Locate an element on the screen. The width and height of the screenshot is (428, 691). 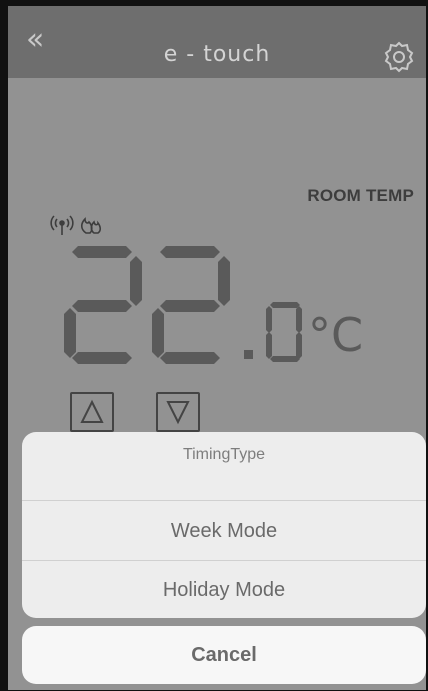
decimal-point is located at coordinates (248, 354).